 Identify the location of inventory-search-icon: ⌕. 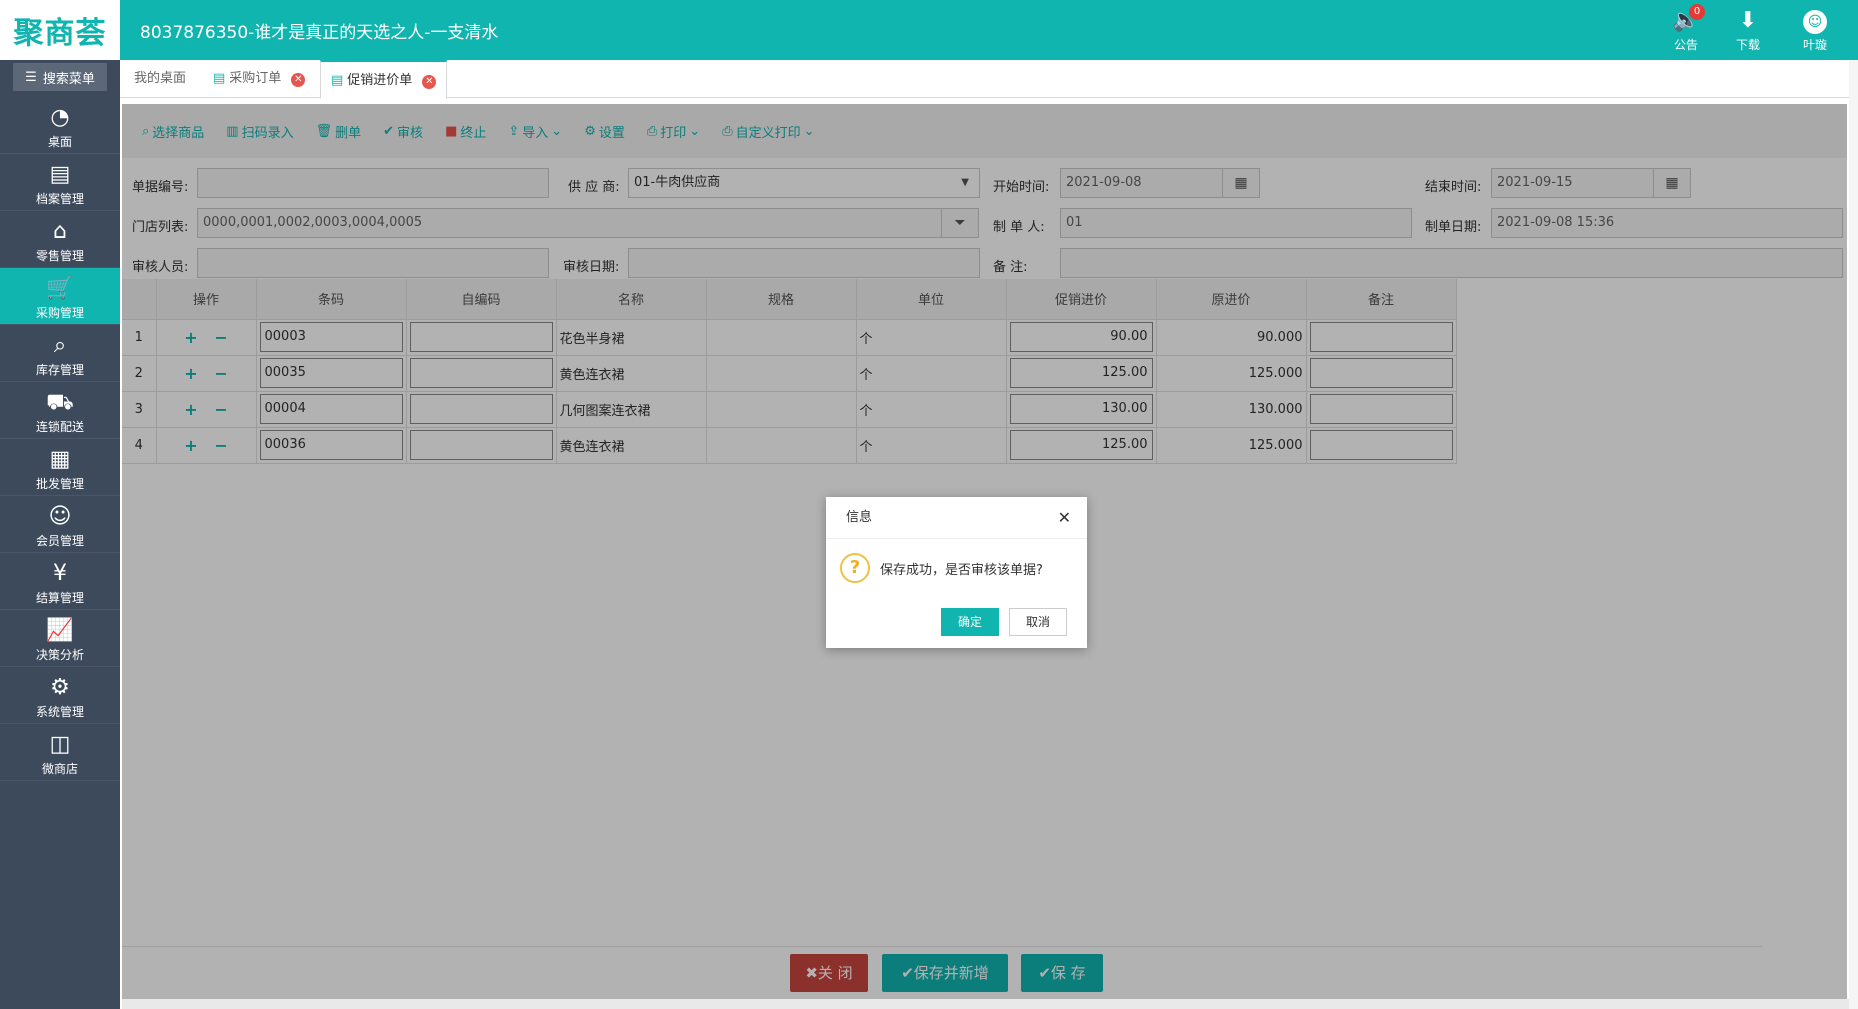
(60, 345).